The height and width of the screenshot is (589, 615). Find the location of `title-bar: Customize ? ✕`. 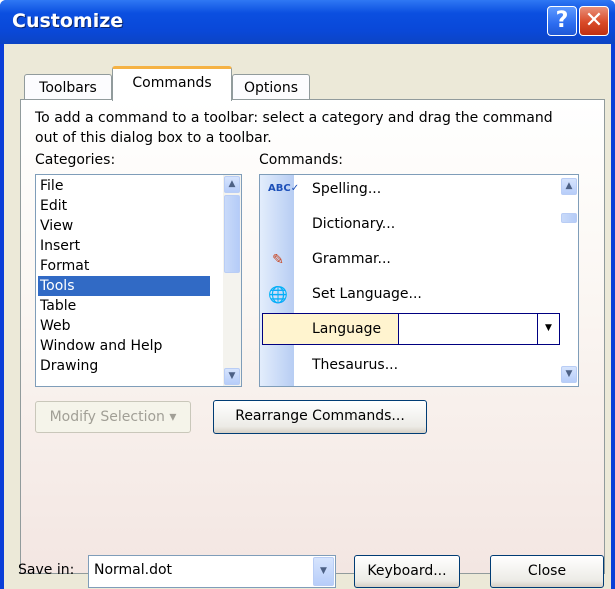

title-bar: Customize ? ✕ is located at coordinates (307, 22).